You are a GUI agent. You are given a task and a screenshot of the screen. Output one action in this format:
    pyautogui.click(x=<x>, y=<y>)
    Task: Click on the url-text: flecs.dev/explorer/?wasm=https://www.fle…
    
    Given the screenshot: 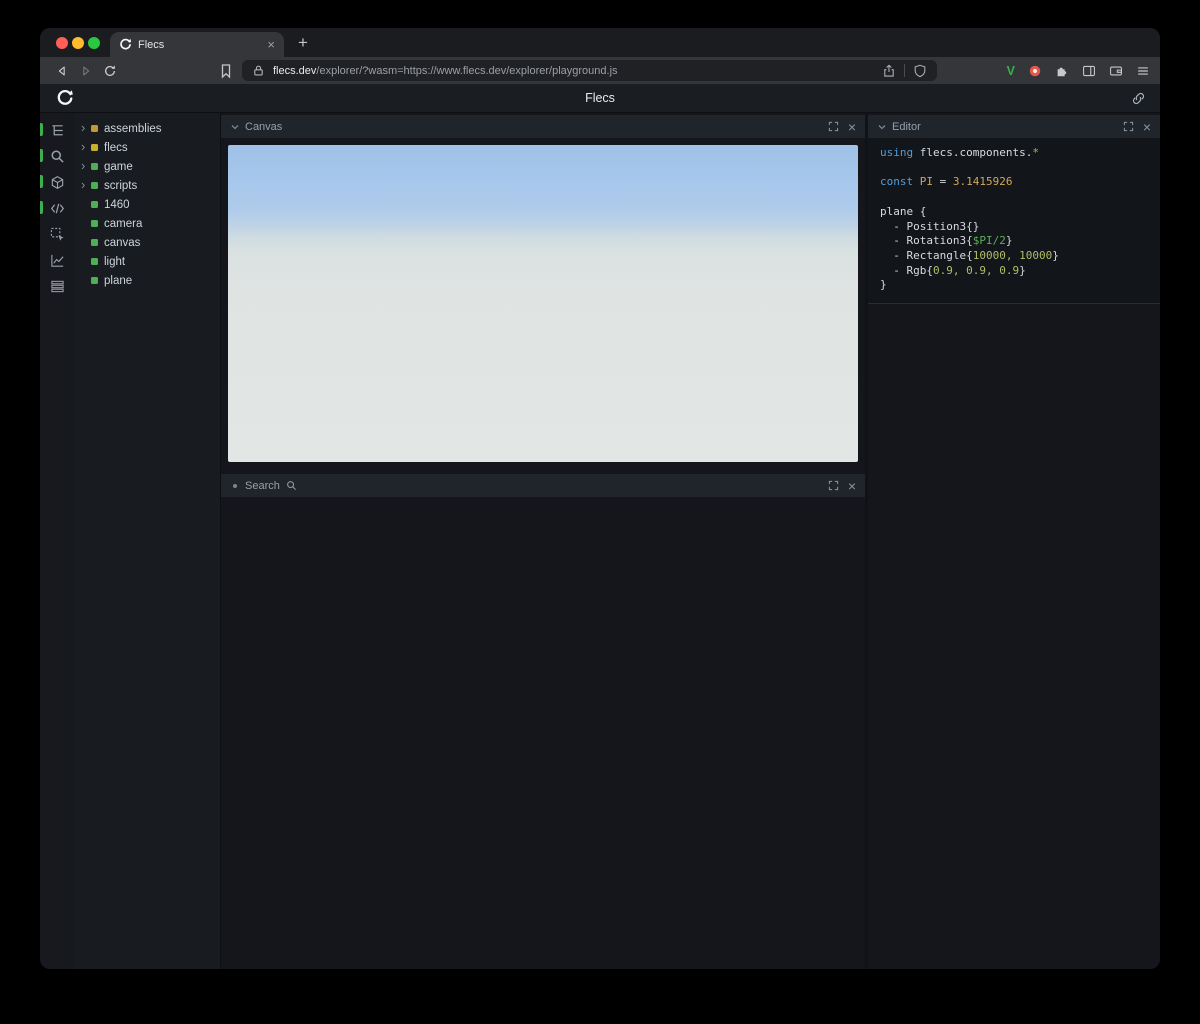 What is the action you would take?
    pyautogui.click(x=573, y=71)
    